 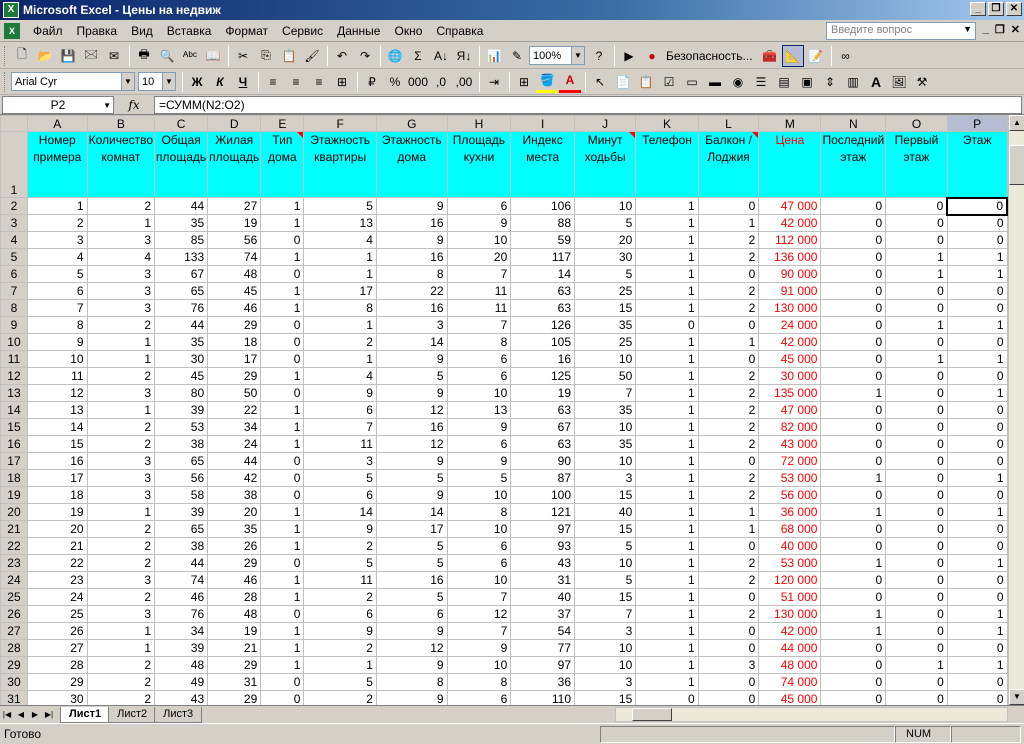 I want to click on data-cell: 121, so click(x=542, y=512).